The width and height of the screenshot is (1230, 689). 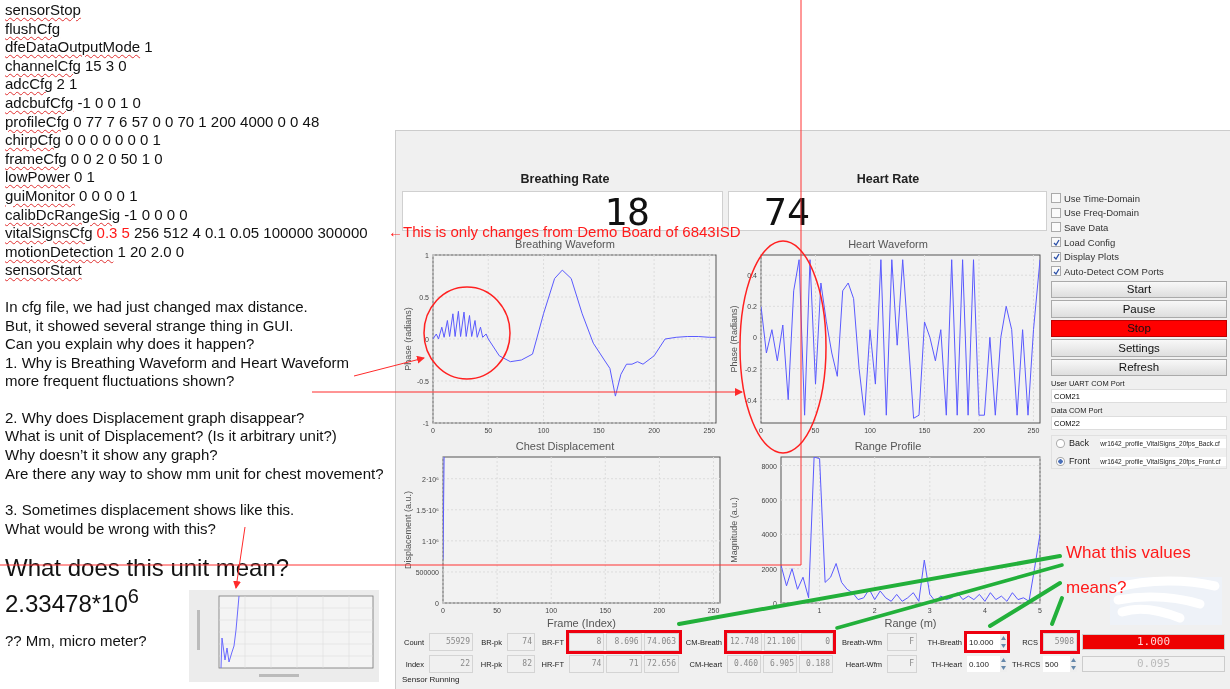 I want to click on checkbox-label: Auto-Detect COM Ports, so click(x=1114, y=271).